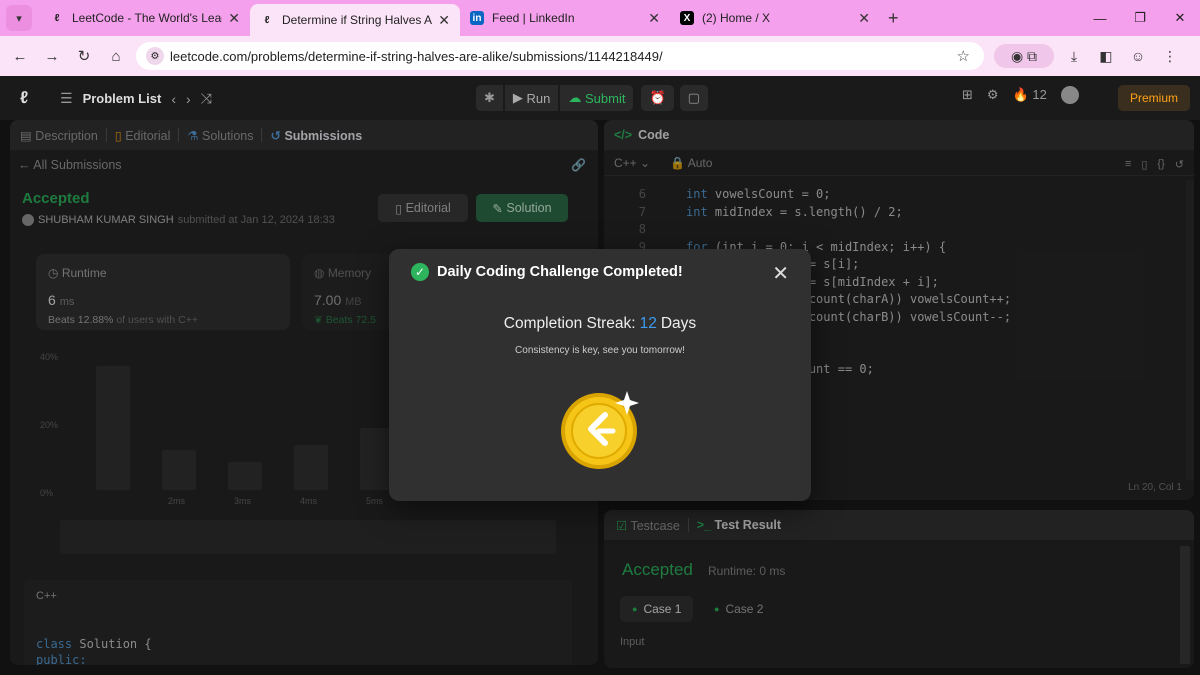  I want to click on alarm-icon: ⏰, so click(657, 97).